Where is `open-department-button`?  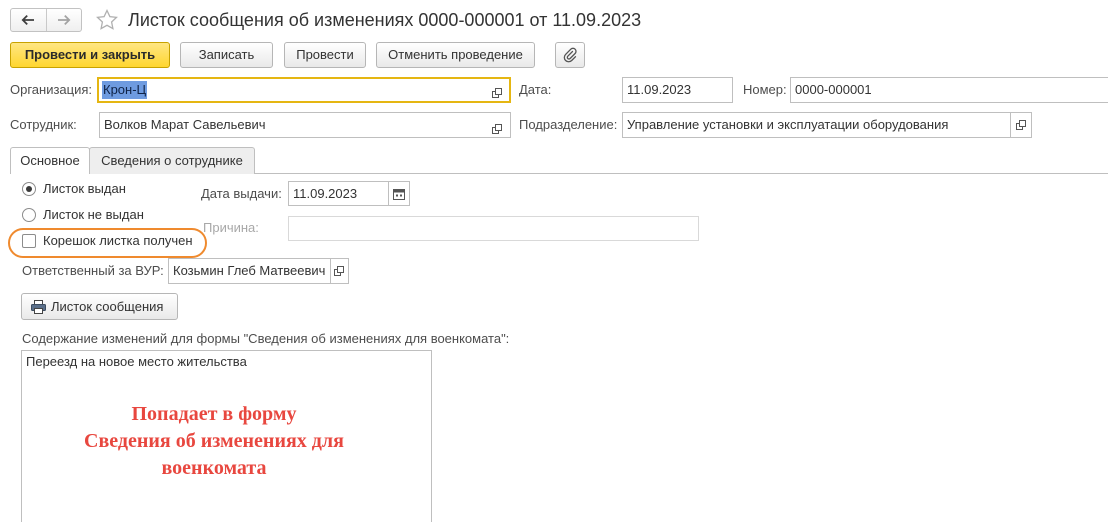 open-department-button is located at coordinates (1021, 125).